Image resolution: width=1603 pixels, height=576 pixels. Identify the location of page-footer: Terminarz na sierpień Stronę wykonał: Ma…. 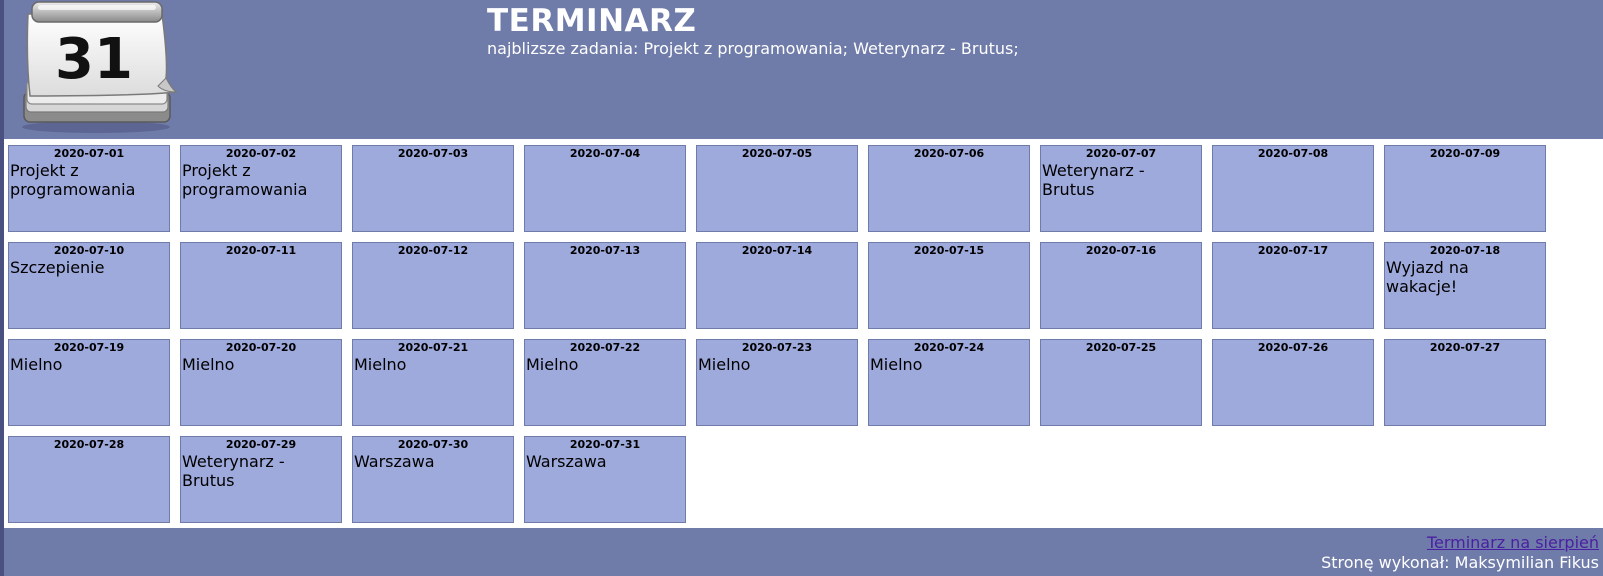
(803, 552).